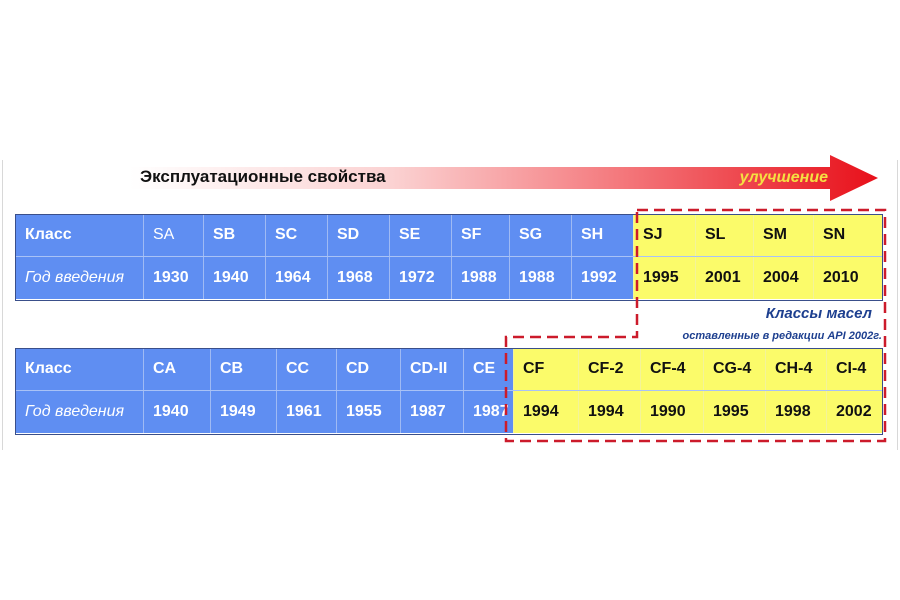 This screenshot has height=600, width=900. What do you see at coordinates (177, 369) in the screenshot?
I see `class-cell: CA` at bounding box center [177, 369].